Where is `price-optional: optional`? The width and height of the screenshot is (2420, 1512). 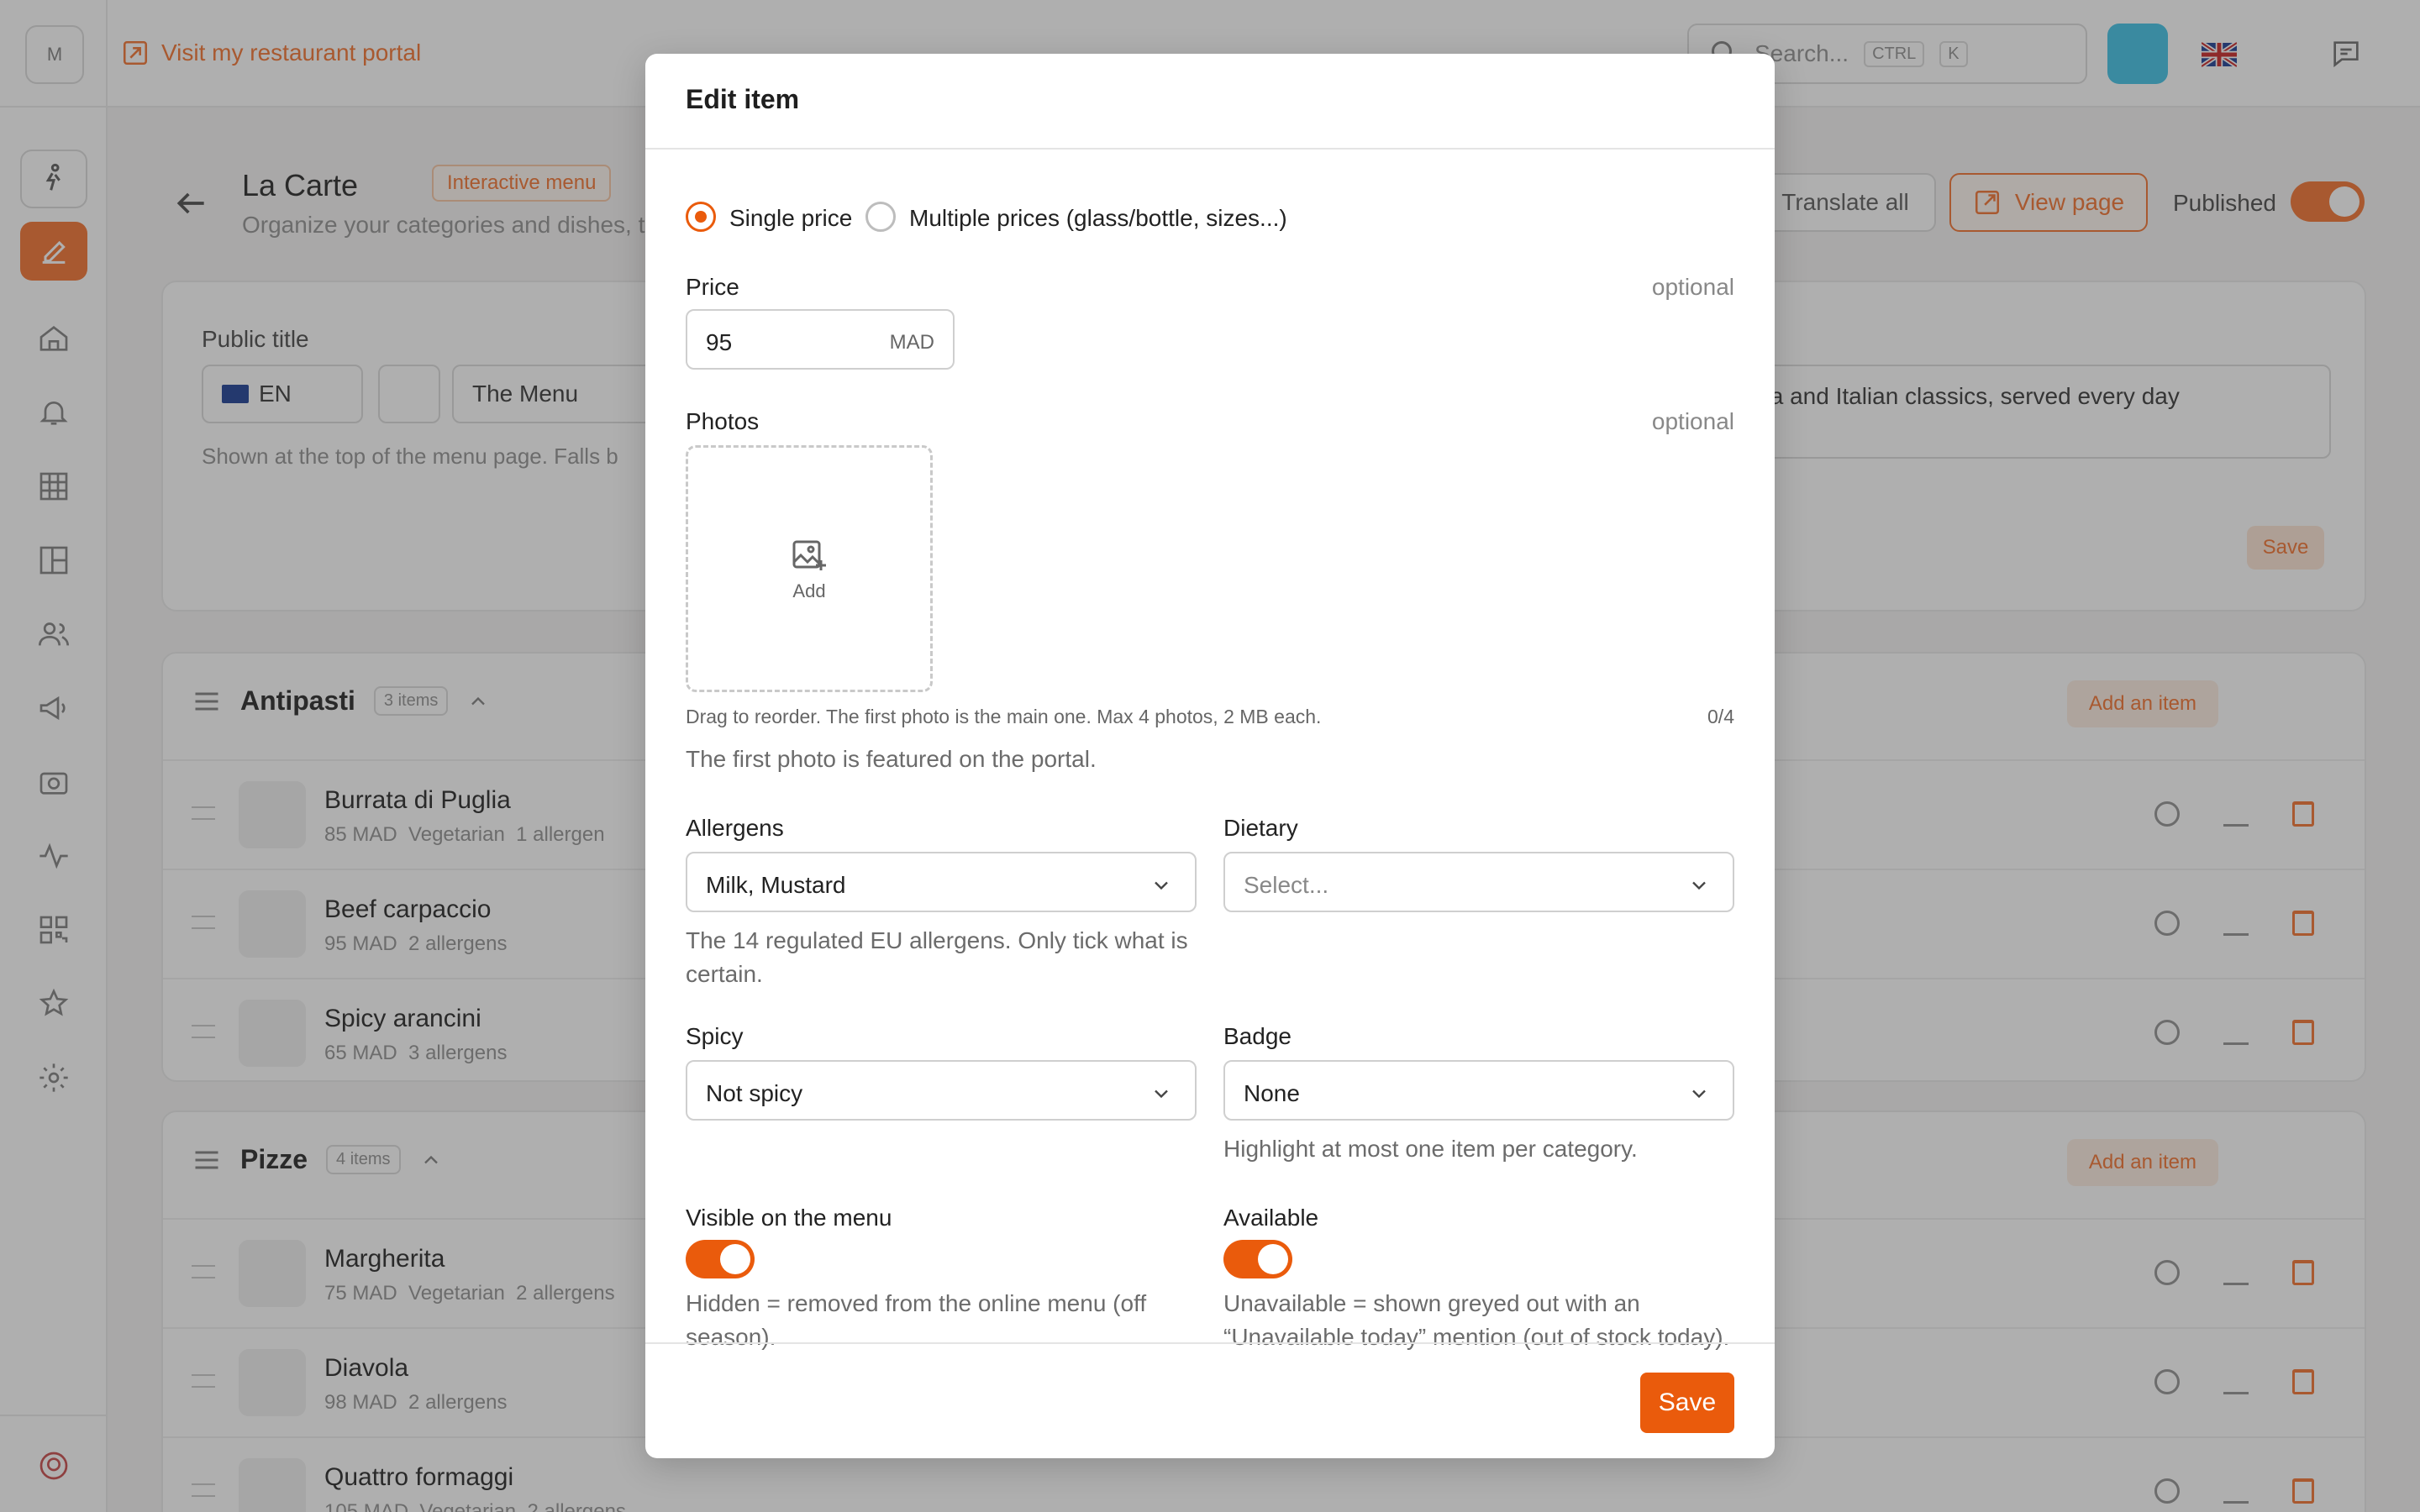
price-optional: optional is located at coordinates (1692, 287).